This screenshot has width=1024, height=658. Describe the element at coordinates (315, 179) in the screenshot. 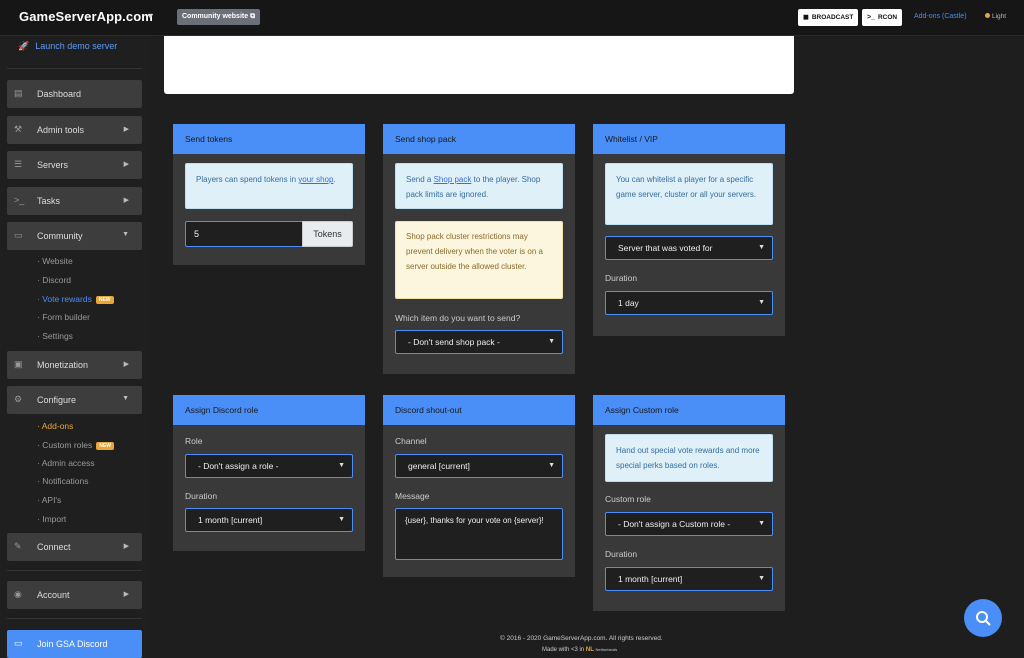

I see `your-shop-link: your shop` at that location.